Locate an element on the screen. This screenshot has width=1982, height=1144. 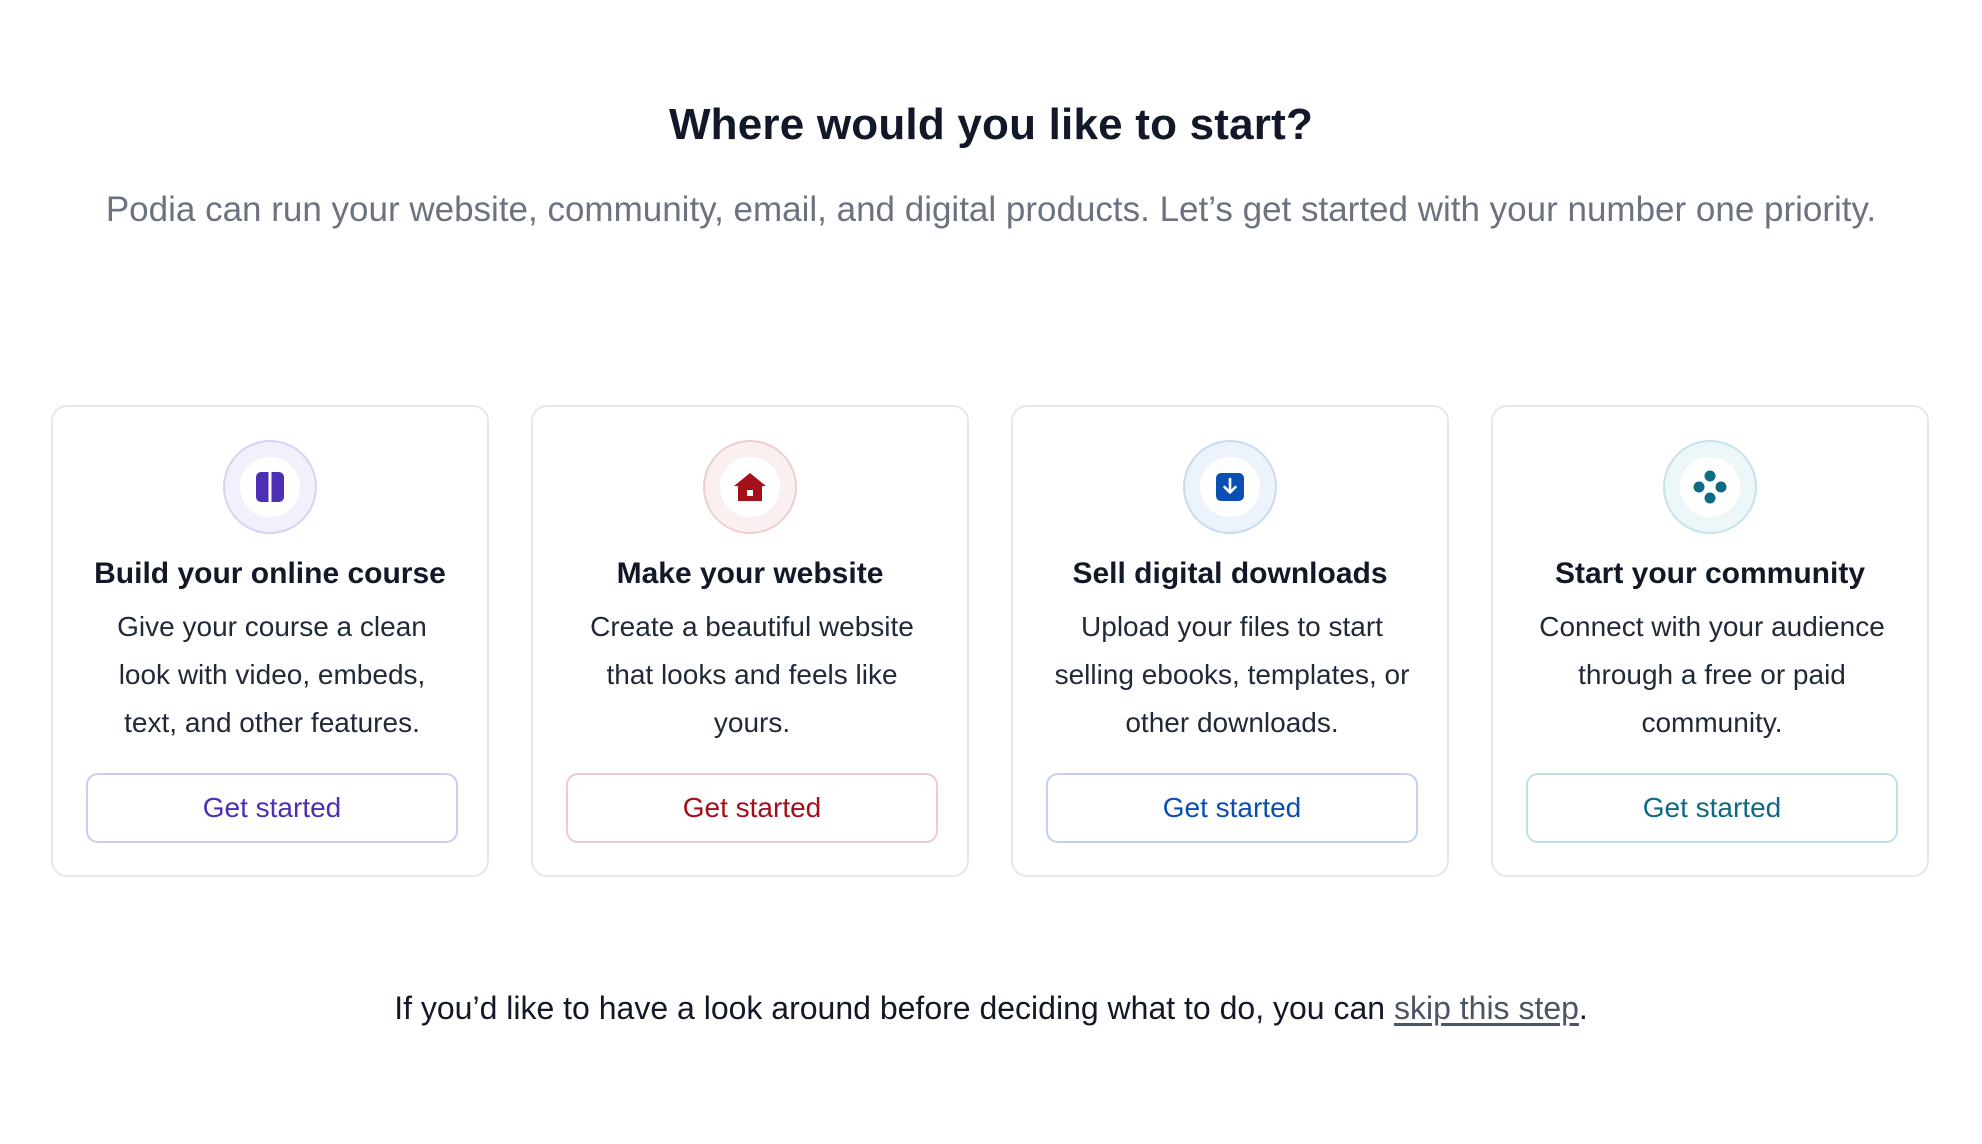
course-icon-badge is located at coordinates (270, 487).